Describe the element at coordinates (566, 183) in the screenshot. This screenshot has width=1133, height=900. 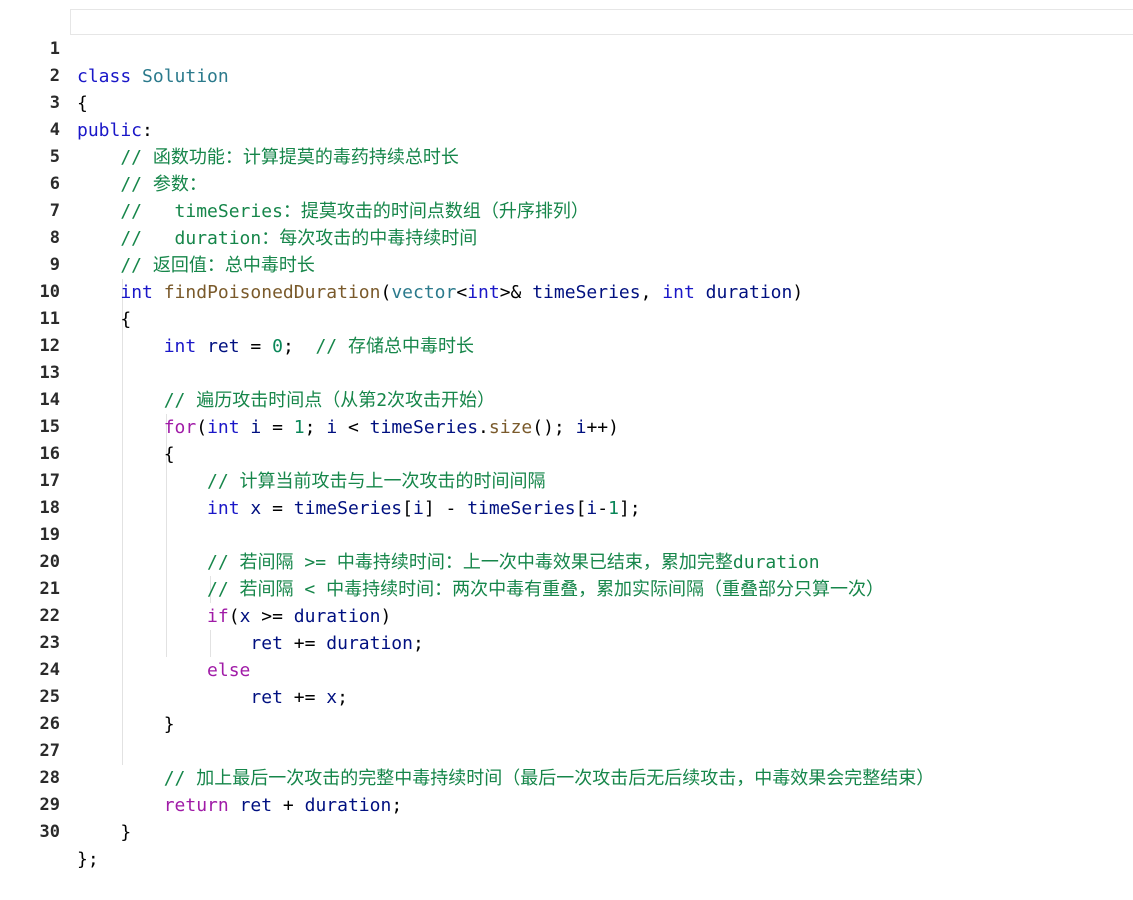
I see `code-line: 6 // timeSeries：提莫攻击的时间点数组（升序排列）` at that location.